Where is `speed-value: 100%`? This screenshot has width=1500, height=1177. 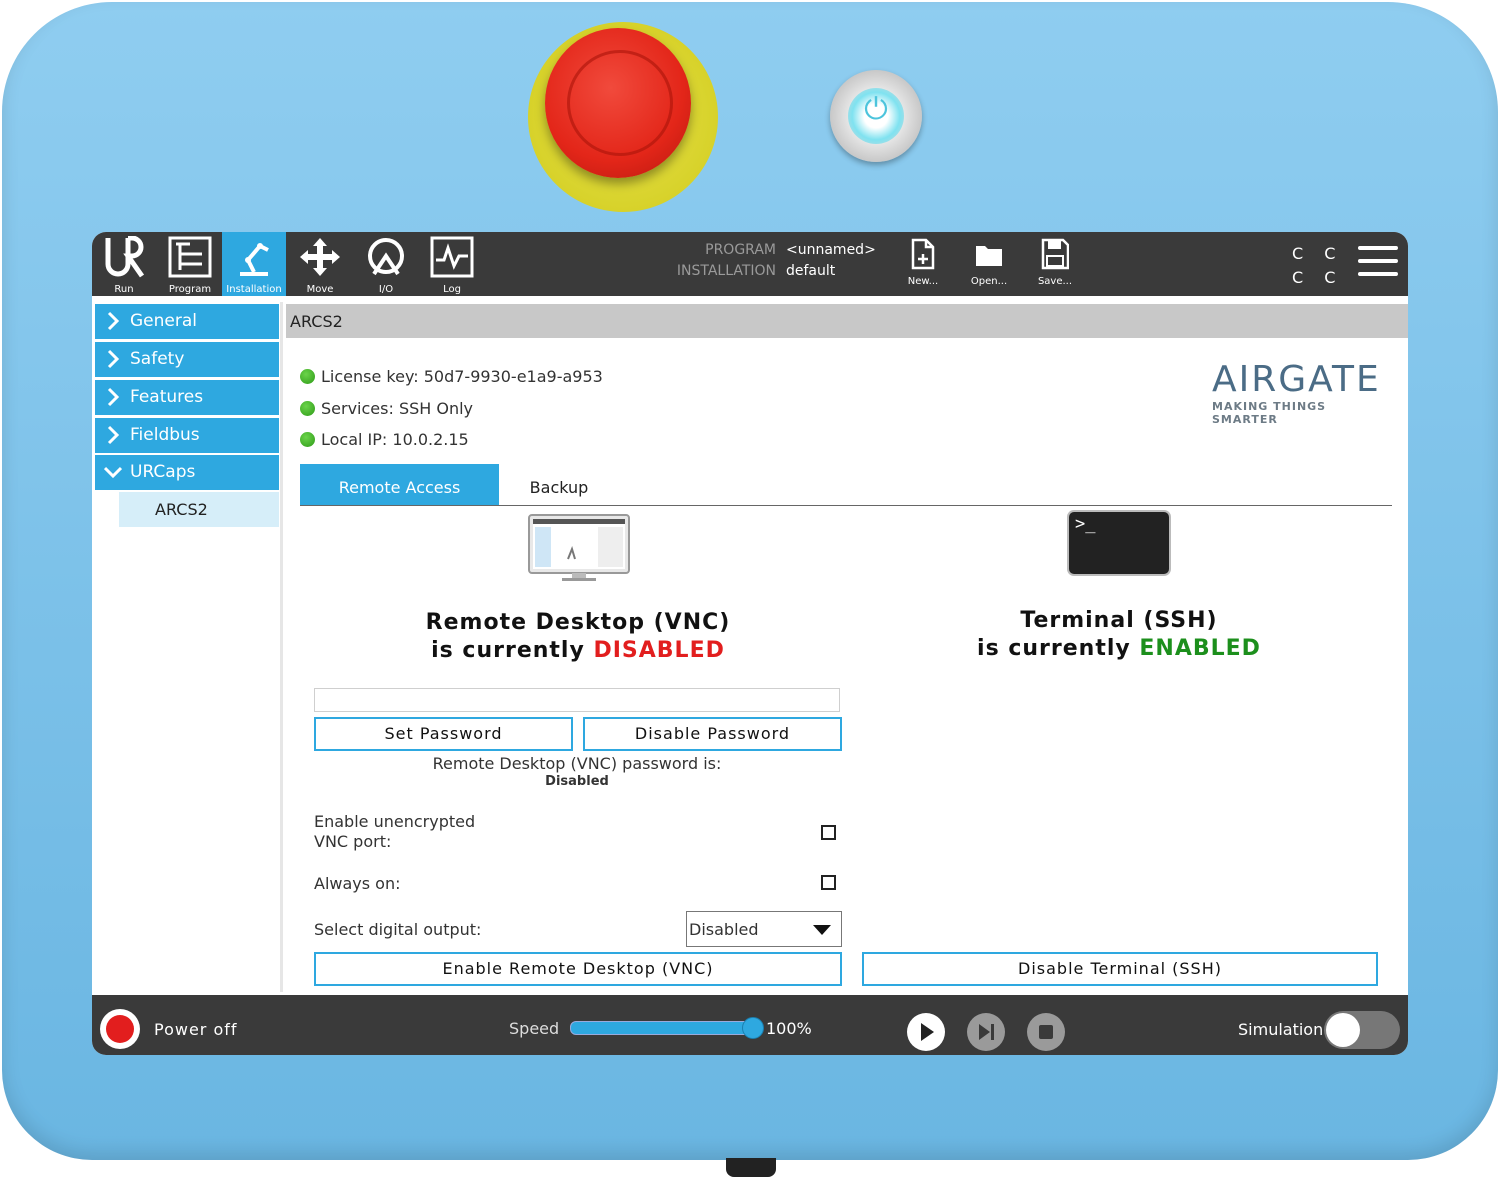
speed-value: 100% is located at coordinates (789, 1028).